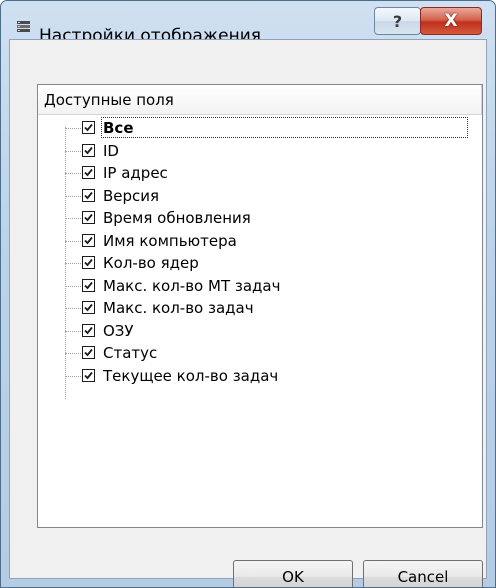 This screenshot has width=496, height=588. I want to click on tree-item-label: ОЗУ, so click(118, 330).